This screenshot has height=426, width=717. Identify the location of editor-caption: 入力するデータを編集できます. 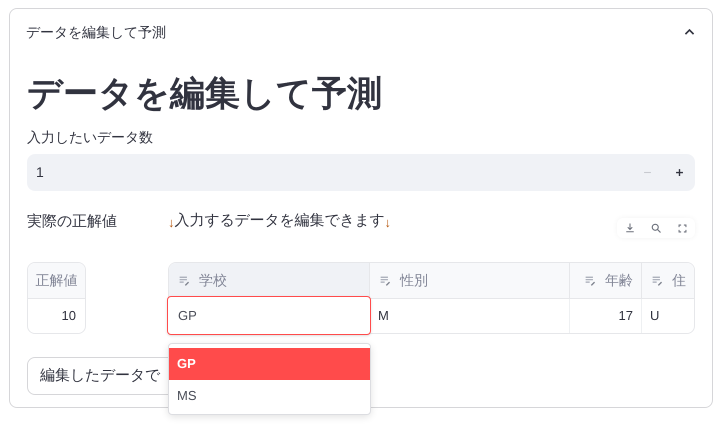
(279, 221).